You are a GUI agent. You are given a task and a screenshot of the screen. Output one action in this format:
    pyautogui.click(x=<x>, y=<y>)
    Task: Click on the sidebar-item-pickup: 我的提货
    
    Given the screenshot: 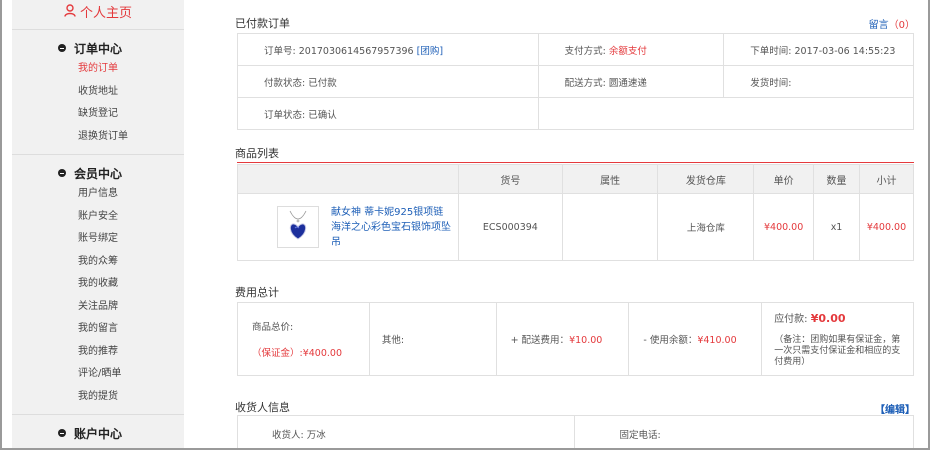 What is the action you would take?
    pyautogui.click(x=98, y=397)
    